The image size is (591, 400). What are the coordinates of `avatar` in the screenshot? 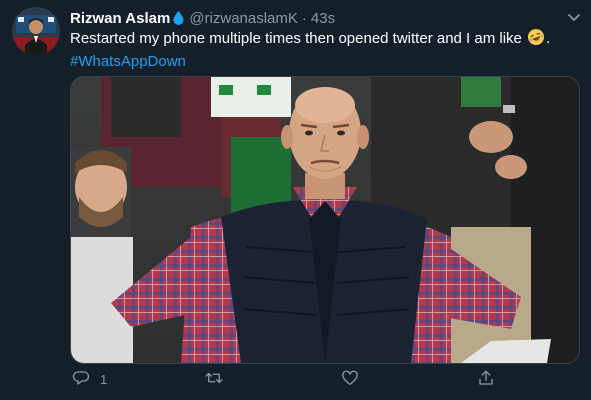 It's located at (36, 31).